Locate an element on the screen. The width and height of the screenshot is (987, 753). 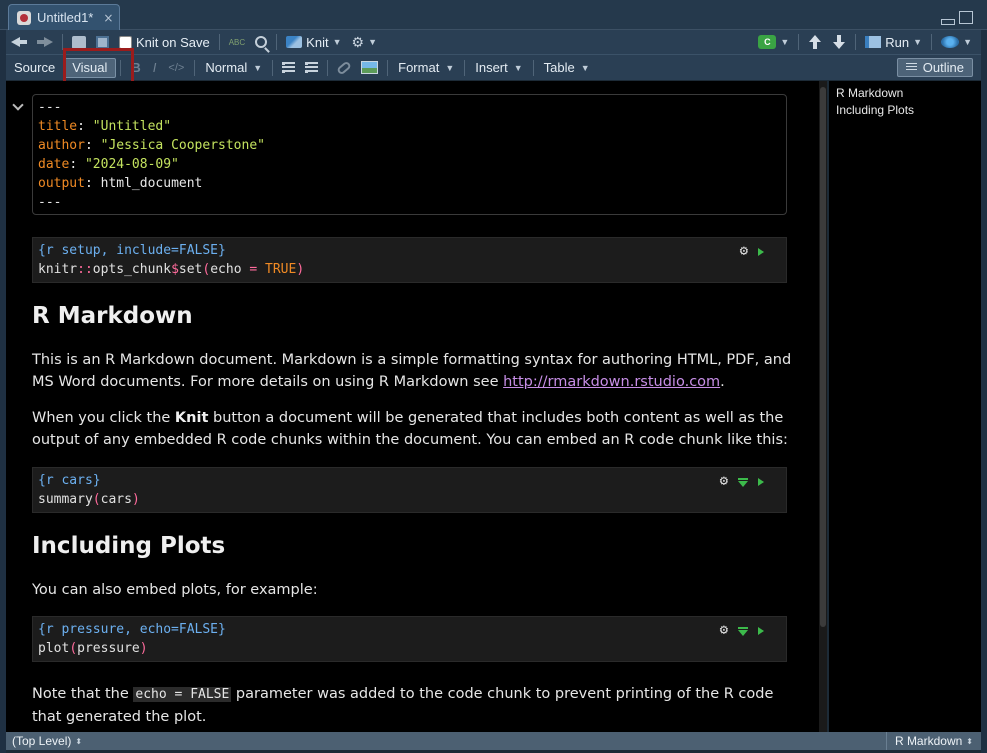
insert-menu-label: Insert is located at coordinates (491, 67).